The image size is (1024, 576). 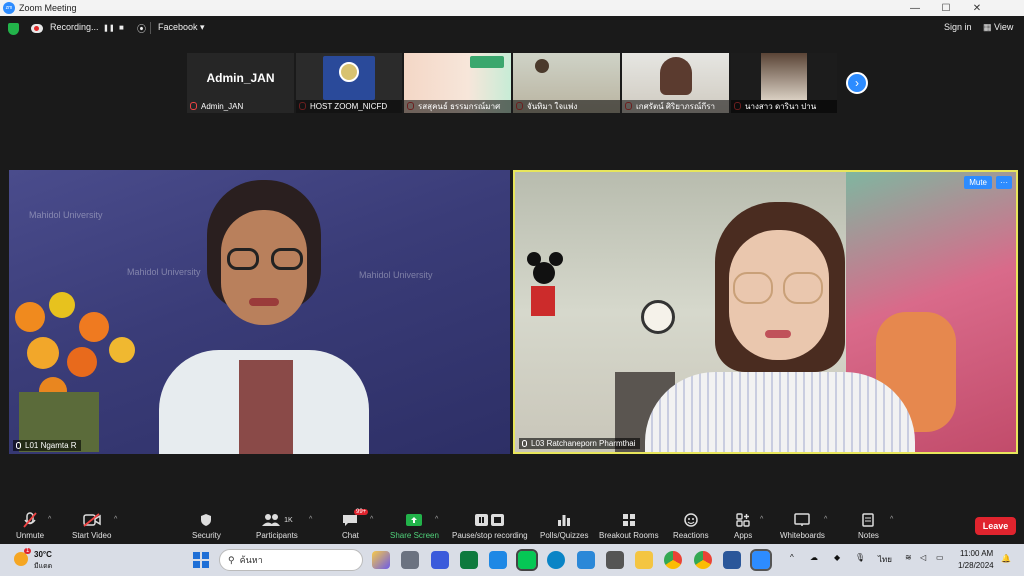 What do you see at coordinates (414, 526) in the screenshot?
I see `share-screen-button: Share Screen` at bounding box center [414, 526].